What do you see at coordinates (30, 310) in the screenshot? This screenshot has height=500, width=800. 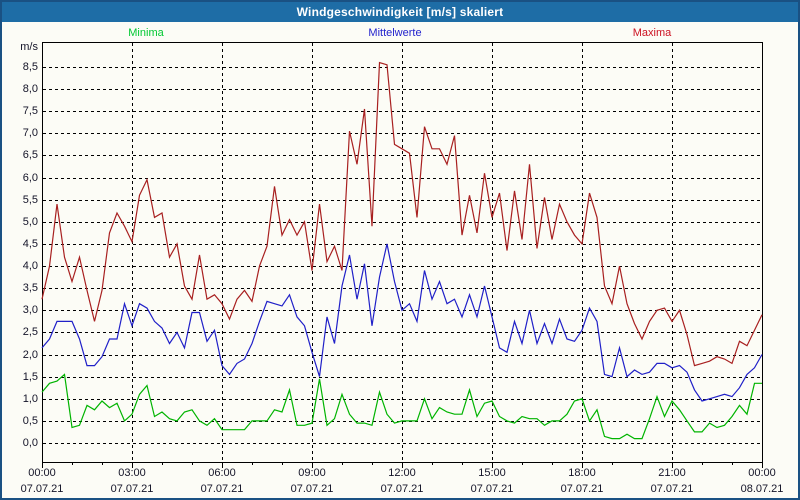 I see `y-axis-label: 3,0` at bounding box center [30, 310].